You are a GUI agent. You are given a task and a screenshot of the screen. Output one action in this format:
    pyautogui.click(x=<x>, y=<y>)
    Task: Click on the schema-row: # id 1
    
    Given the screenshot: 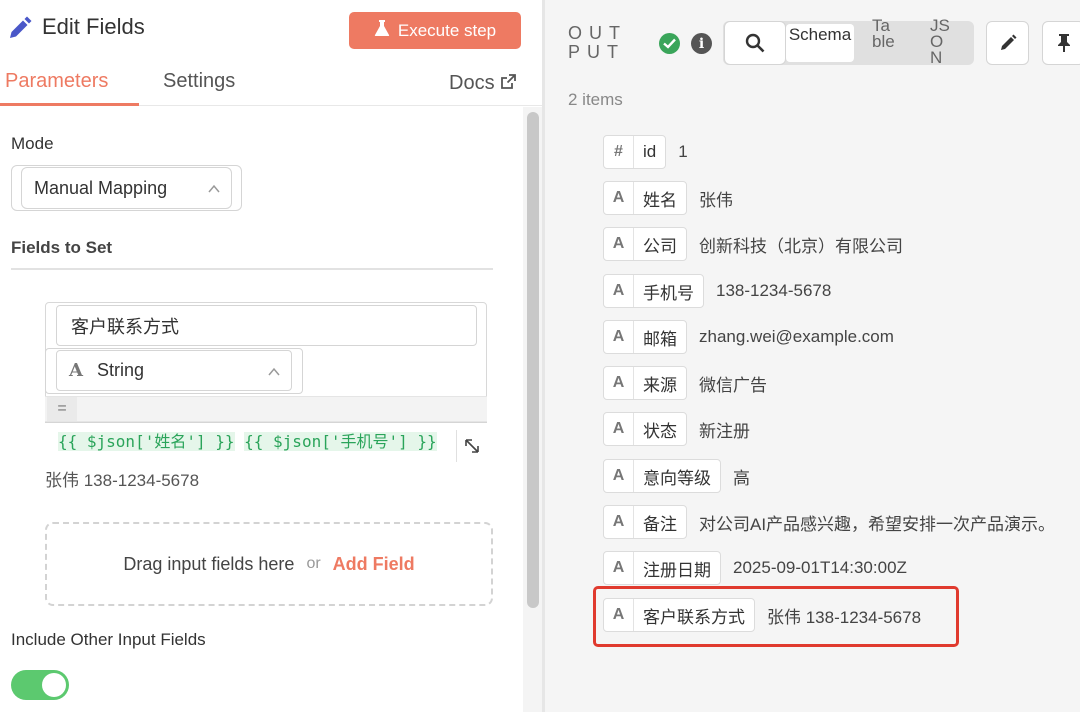 What is the action you would take?
    pyautogui.click(x=645, y=152)
    